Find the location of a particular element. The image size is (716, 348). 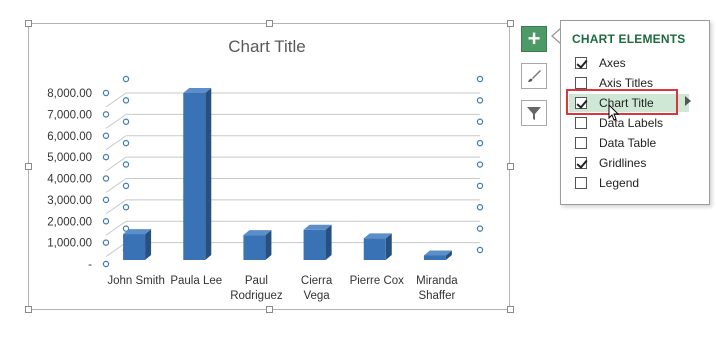

x-tick-label: Paul is located at coordinates (256, 281).